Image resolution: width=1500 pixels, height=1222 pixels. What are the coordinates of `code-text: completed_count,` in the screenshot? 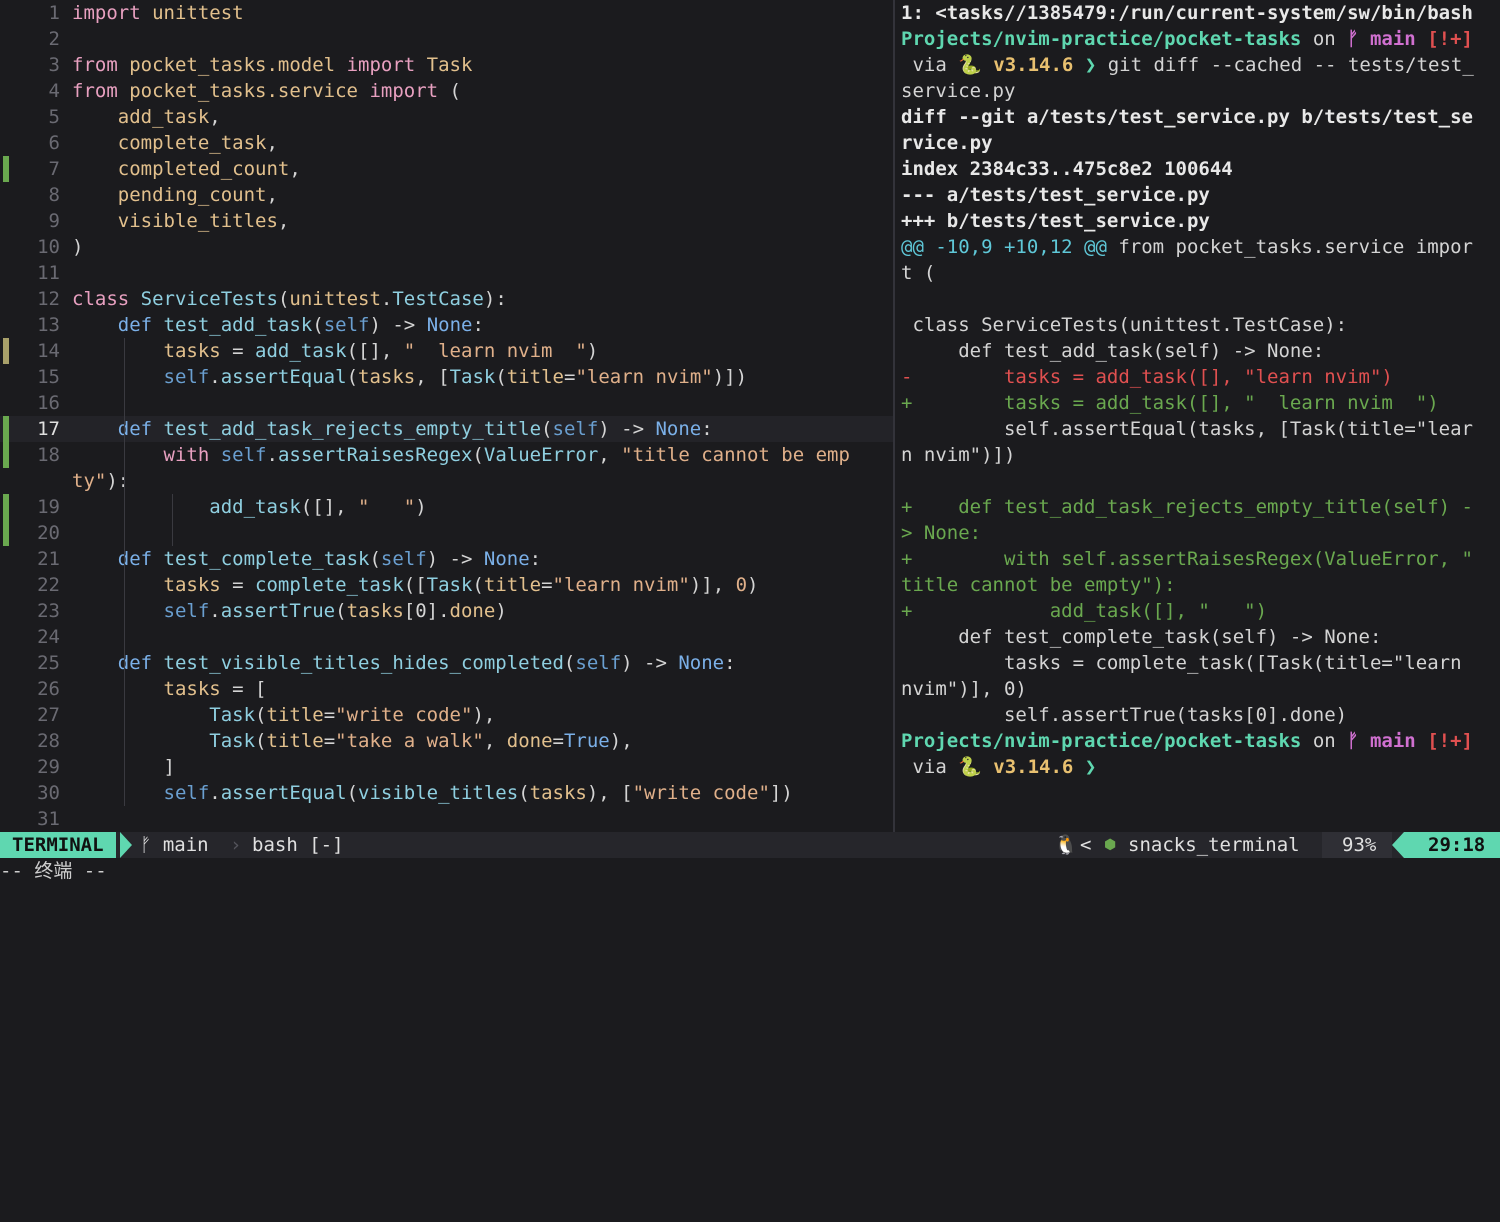 It's located at (209, 169).